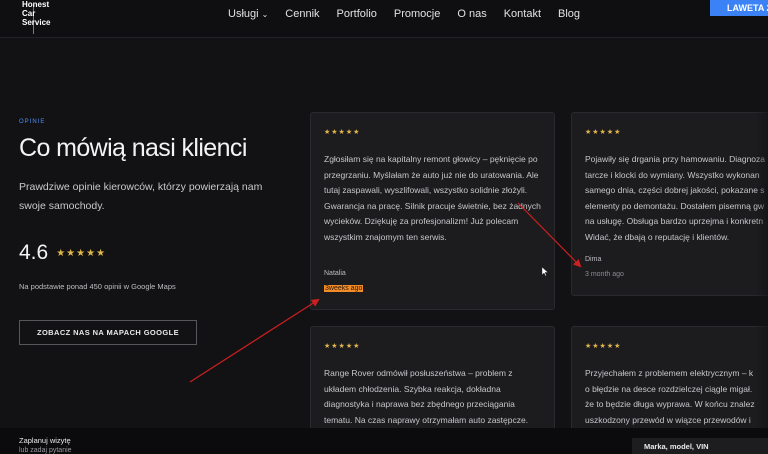 The width and height of the screenshot is (768, 454). I want to click on laweta-button: LAWETA 2, so click(739, 8).